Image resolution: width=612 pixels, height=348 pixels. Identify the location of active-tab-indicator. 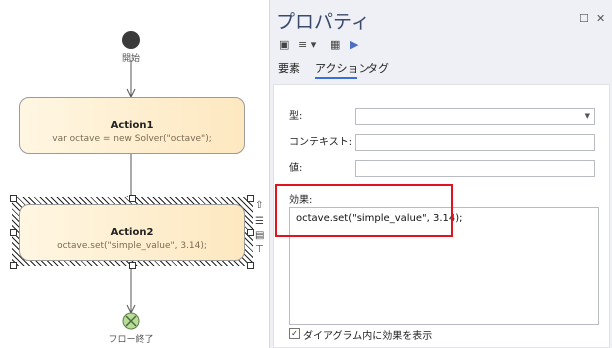
(336, 78).